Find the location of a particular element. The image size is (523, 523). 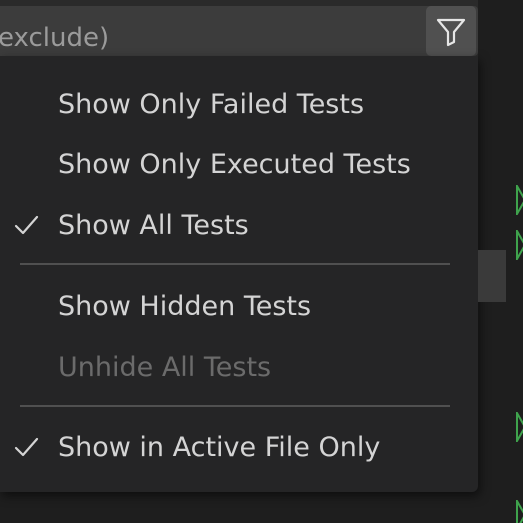

filter-bar: exclude) is located at coordinates (239, 31).